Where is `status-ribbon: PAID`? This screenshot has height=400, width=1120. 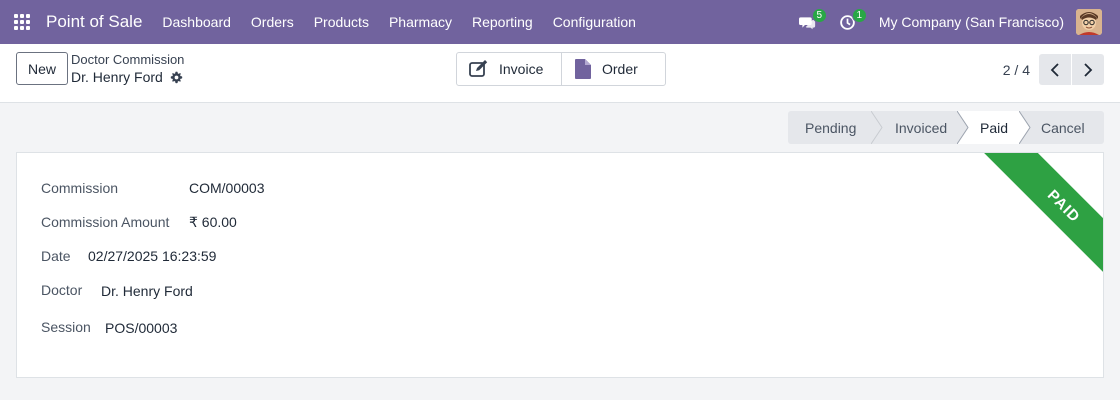
status-ribbon: PAID is located at coordinates (1029, 227).